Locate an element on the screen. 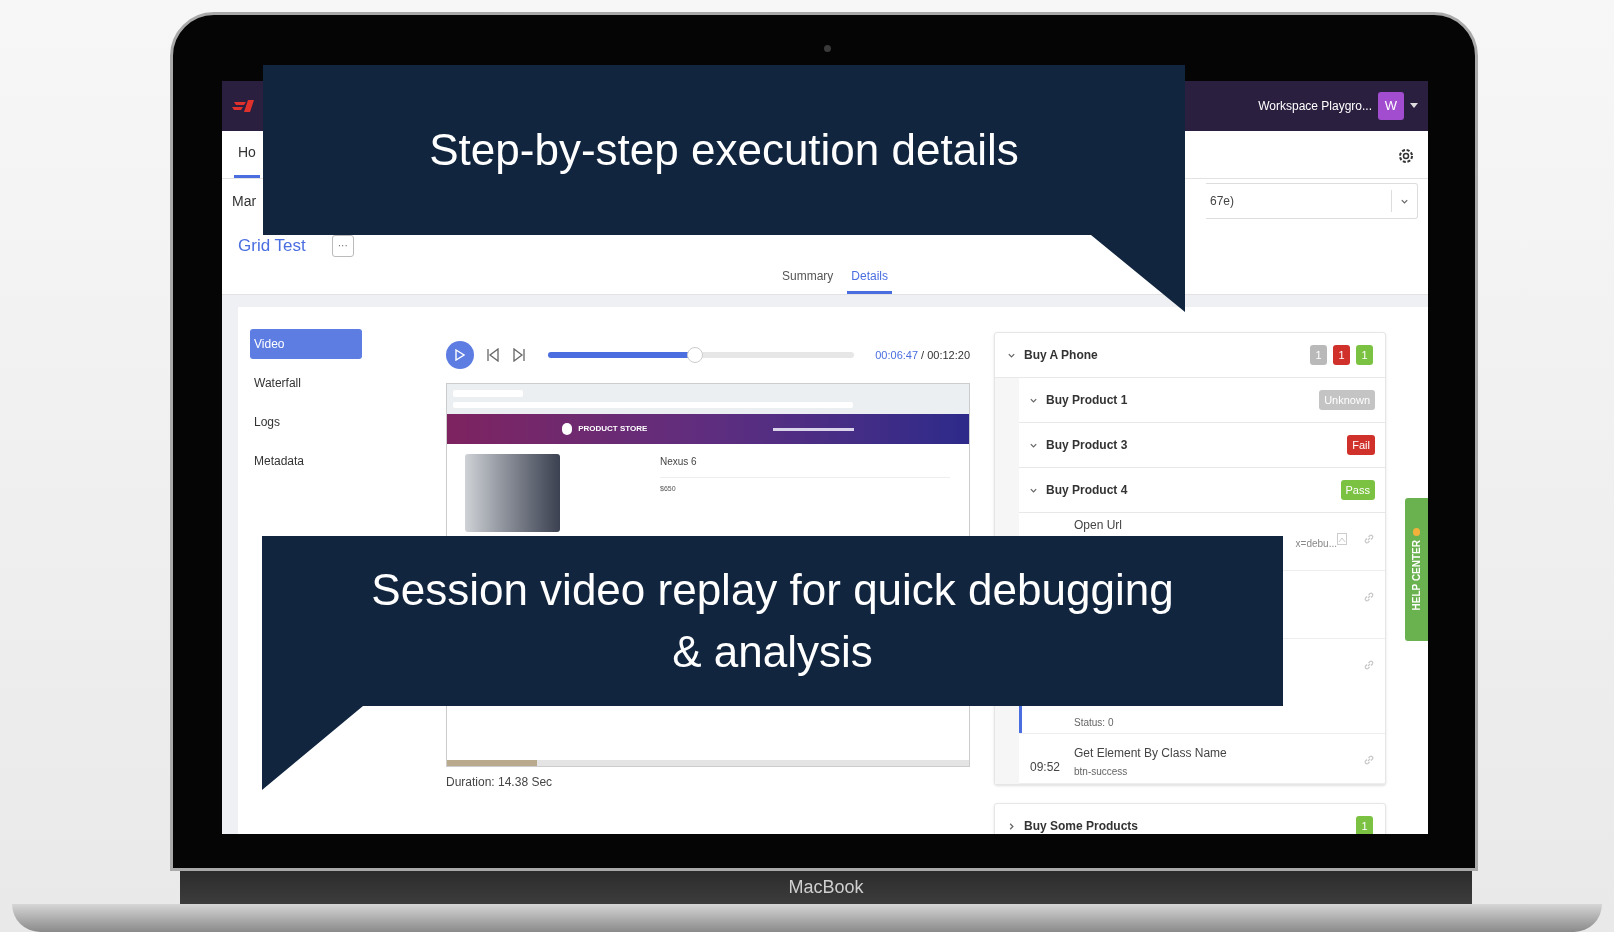 The image size is (1614, 932). status-tag: Pass is located at coordinates (1357, 490).